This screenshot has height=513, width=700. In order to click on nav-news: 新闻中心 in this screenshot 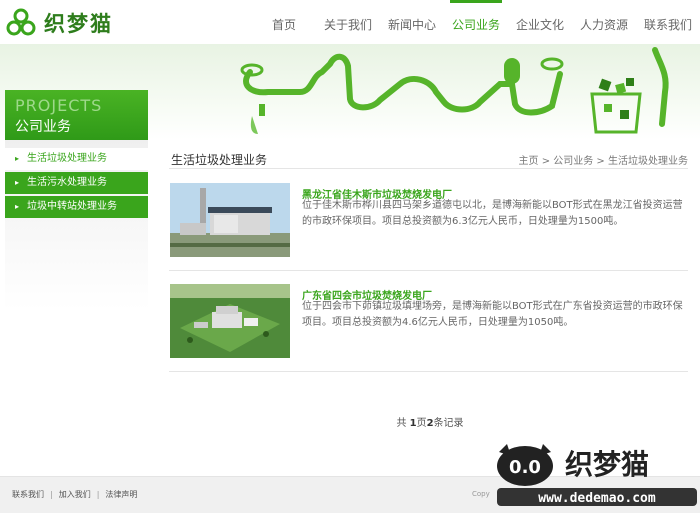, I will do `click(412, 22)`.